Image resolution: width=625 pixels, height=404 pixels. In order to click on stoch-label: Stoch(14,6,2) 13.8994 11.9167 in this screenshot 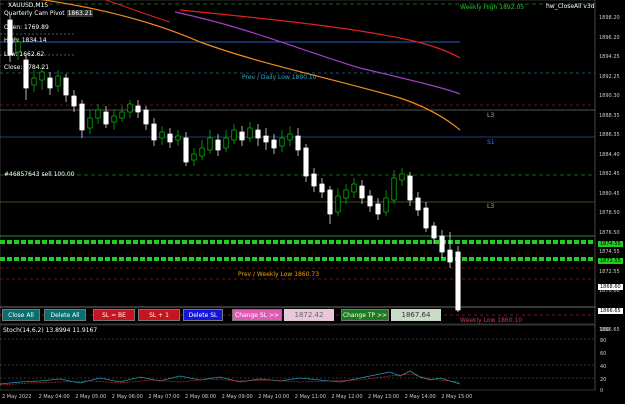, I will do `click(50, 330)`.